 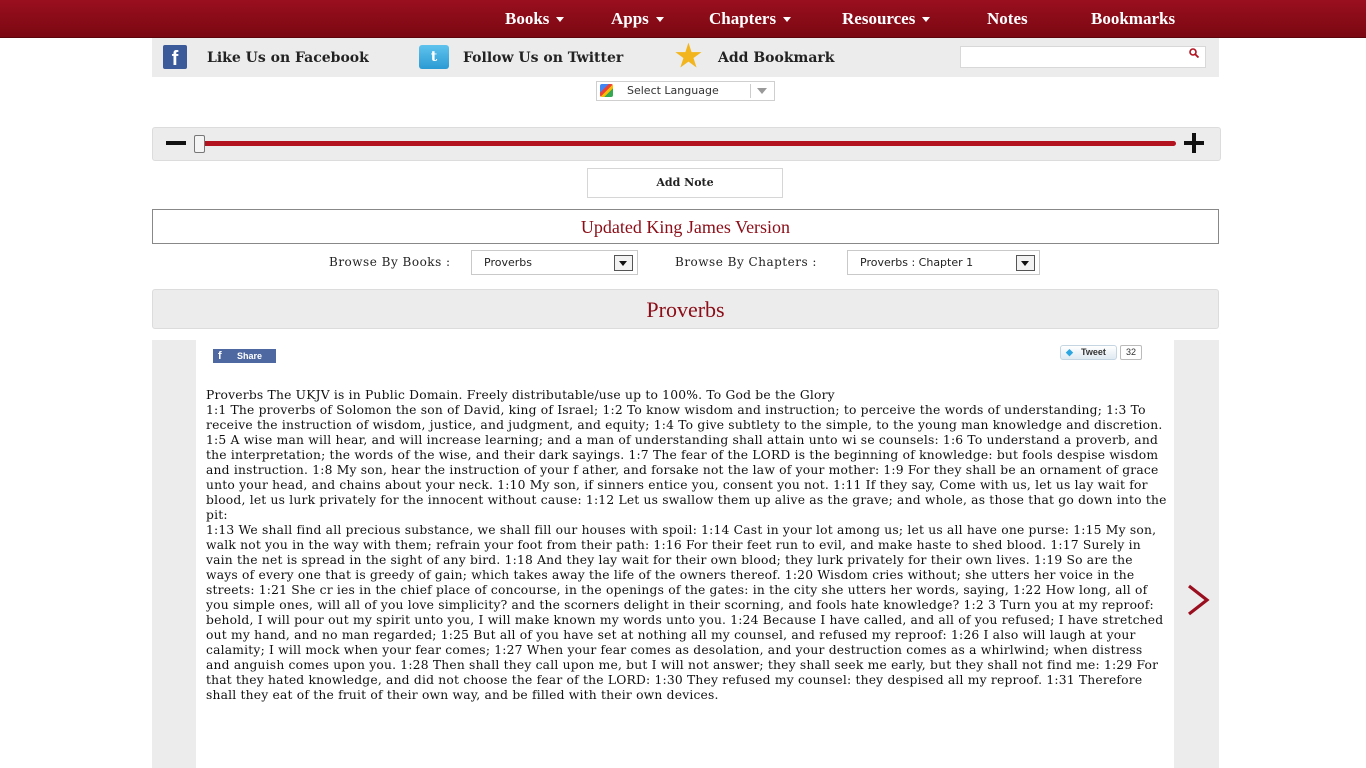 I want to click on language-select-label: Select Language, so click(x=673, y=90).